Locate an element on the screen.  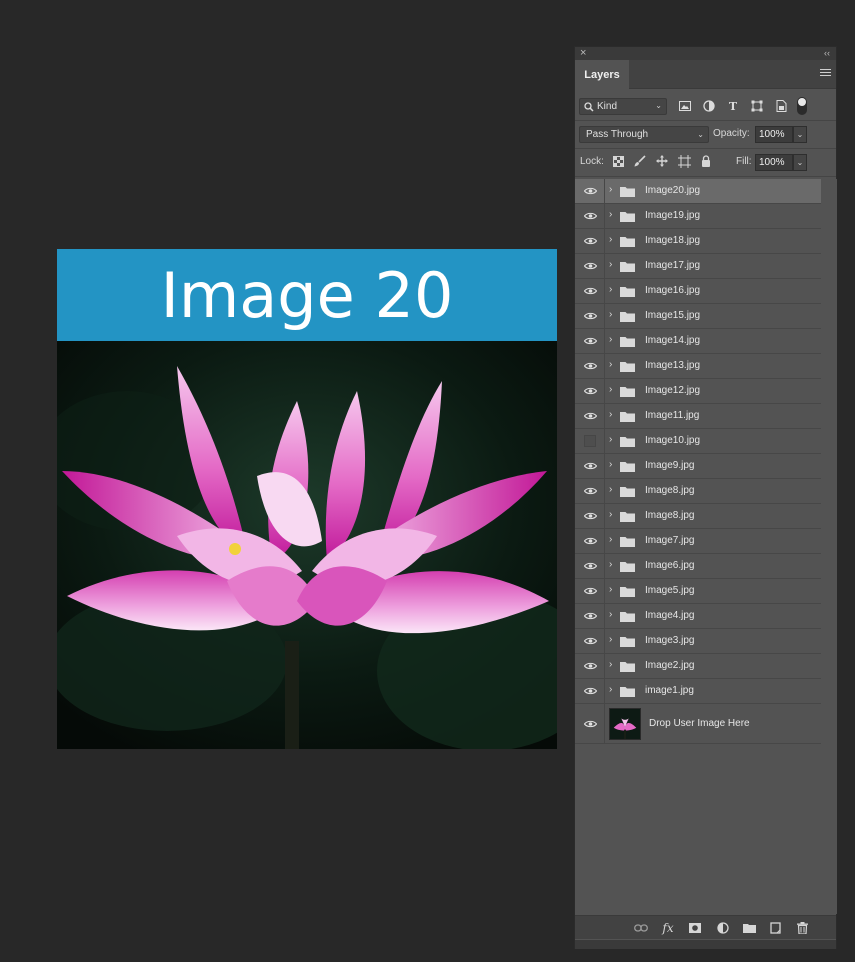
layer-row: › Image20.jpg is located at coordinates (698, 191).